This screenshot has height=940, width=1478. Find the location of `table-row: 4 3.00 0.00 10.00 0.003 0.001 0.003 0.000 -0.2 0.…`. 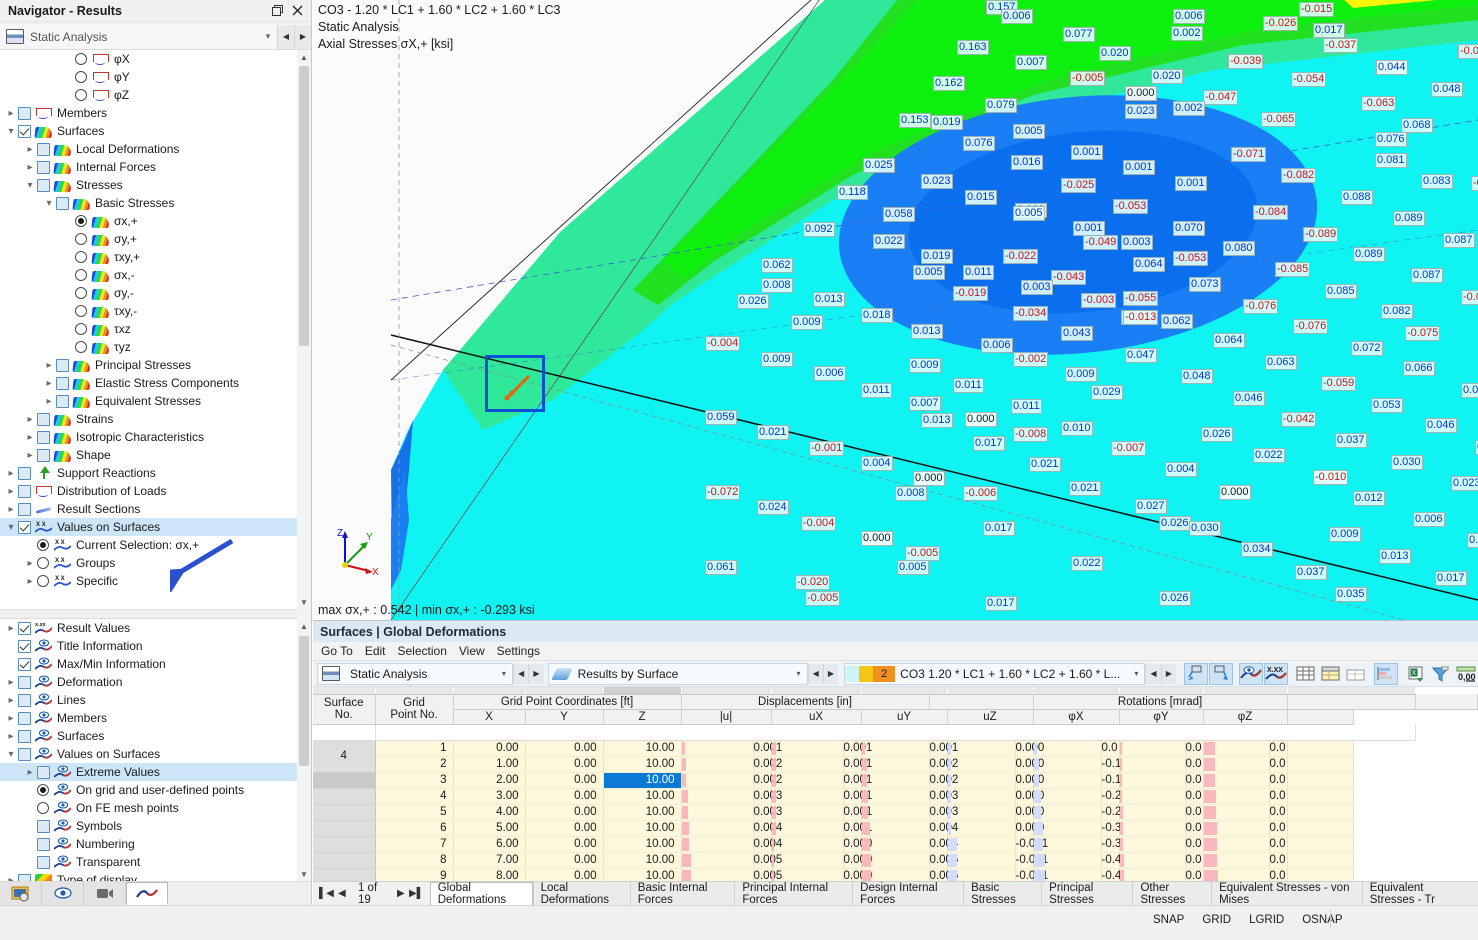

table-row: 4 3.00 0.00 10.00 0.003 0.001 0.003 0.000 -0.2 0.… is located at coordinates (895, 796).